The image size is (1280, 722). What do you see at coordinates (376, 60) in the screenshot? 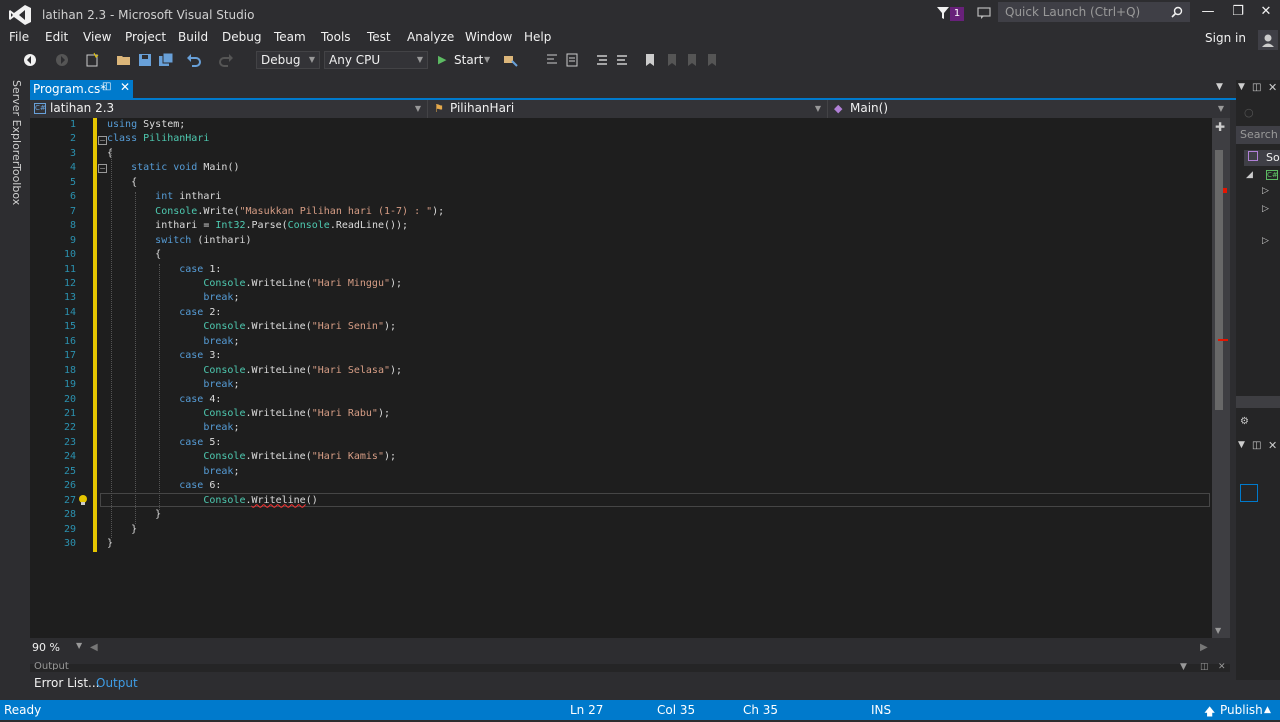
I see `solution-platform-dropdown: Any CPU ▼` at bounding box center [376, 60].